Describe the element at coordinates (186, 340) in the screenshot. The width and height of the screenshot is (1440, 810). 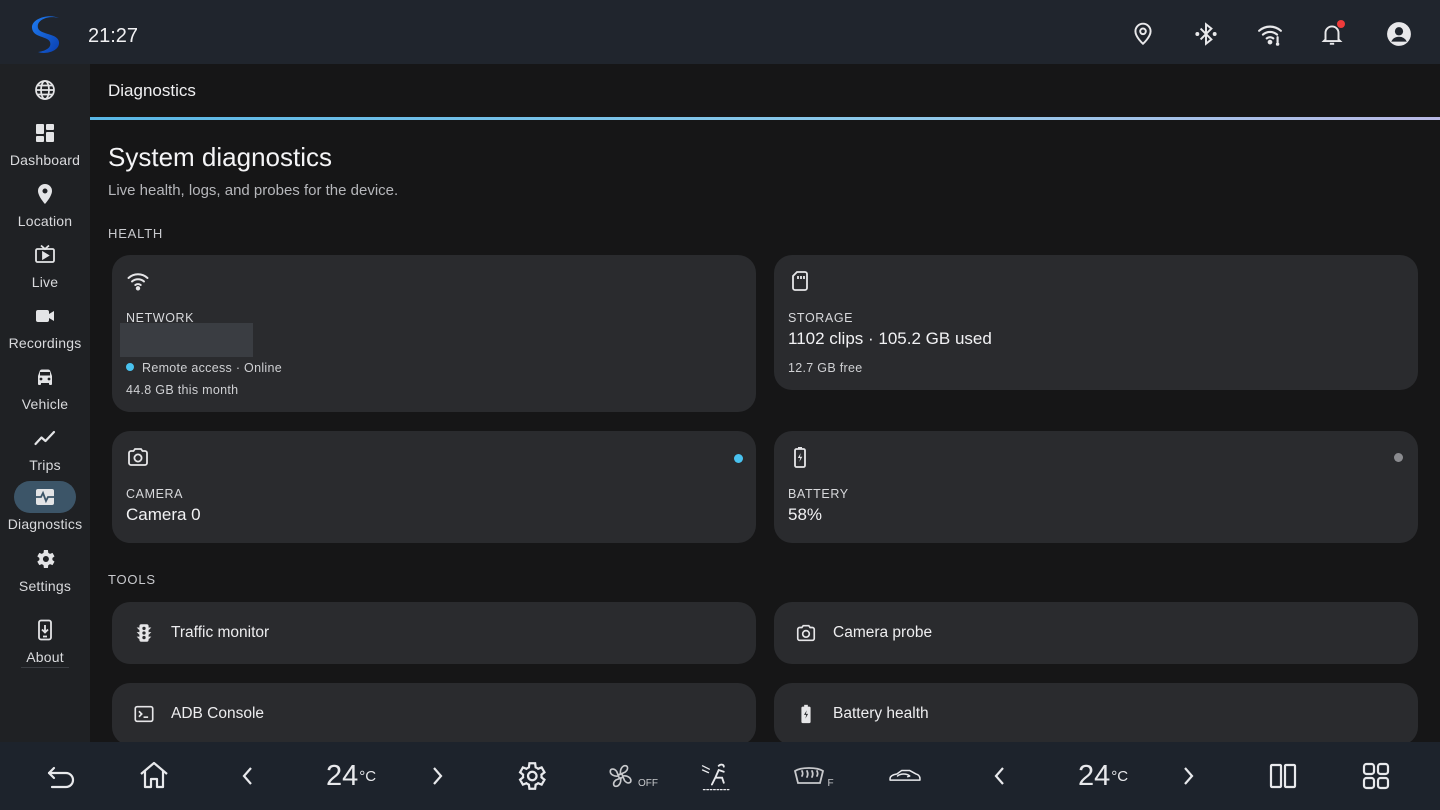
I see `redacted-network-name` at that location.